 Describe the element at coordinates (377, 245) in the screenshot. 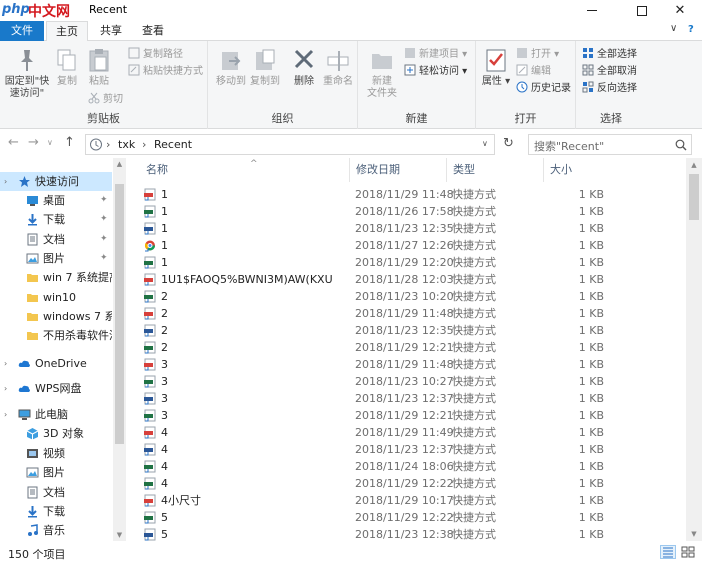

I see `file-row: 1 2018/11/27 12:26 快捷方式 1 KB` at that location.